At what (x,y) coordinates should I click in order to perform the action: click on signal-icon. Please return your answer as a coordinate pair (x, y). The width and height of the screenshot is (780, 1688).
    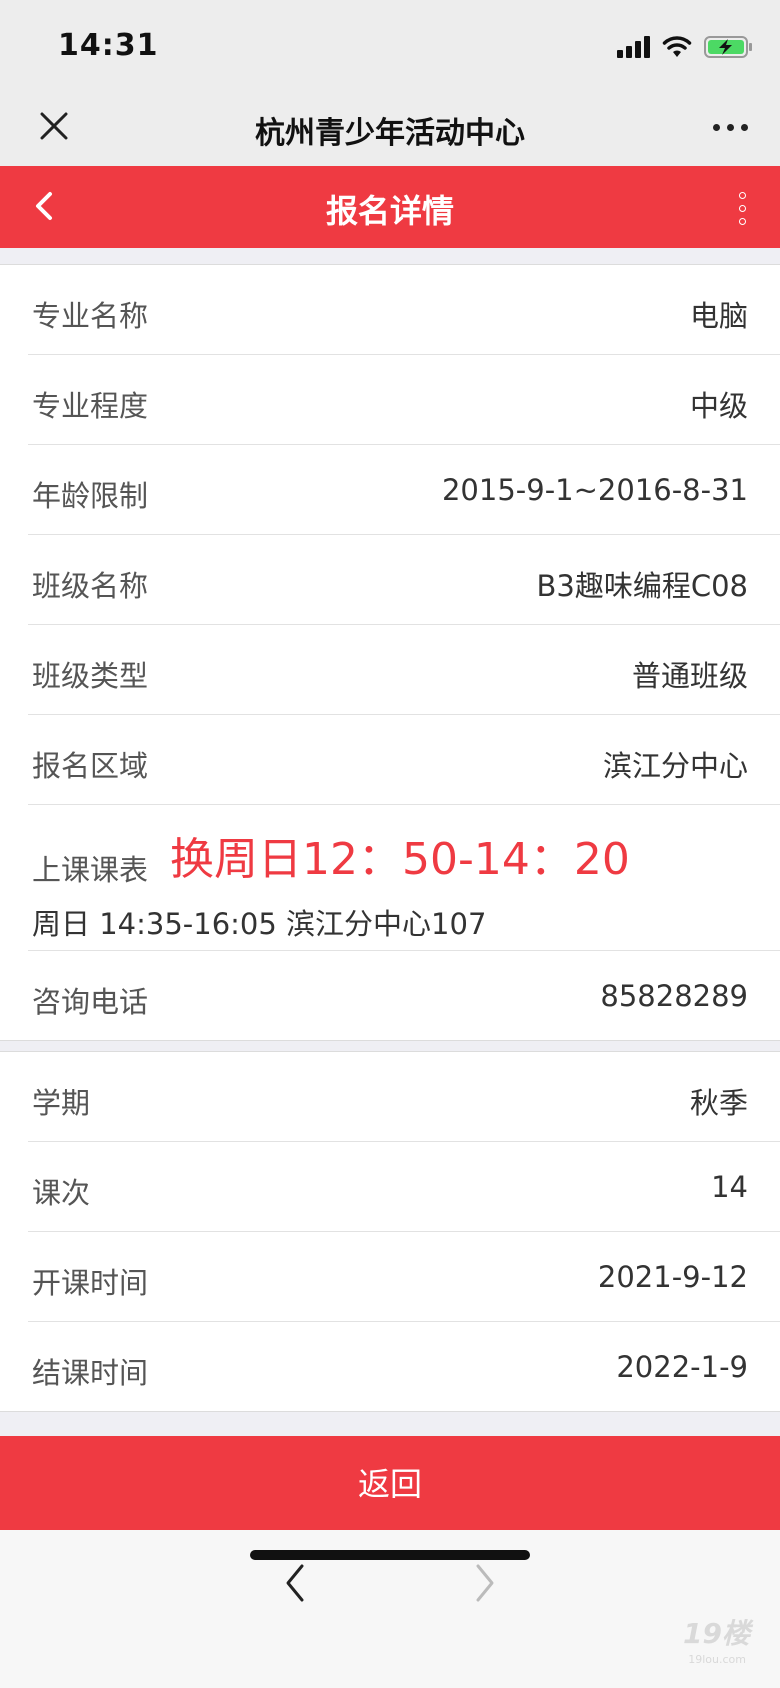
    Looking at the image, I should click on (633, 47).